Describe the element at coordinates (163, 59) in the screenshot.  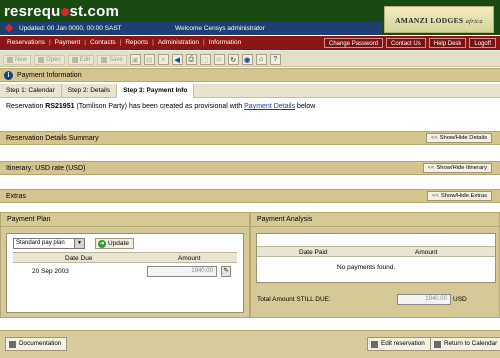
I see `delete-icon: ✕` at that location.